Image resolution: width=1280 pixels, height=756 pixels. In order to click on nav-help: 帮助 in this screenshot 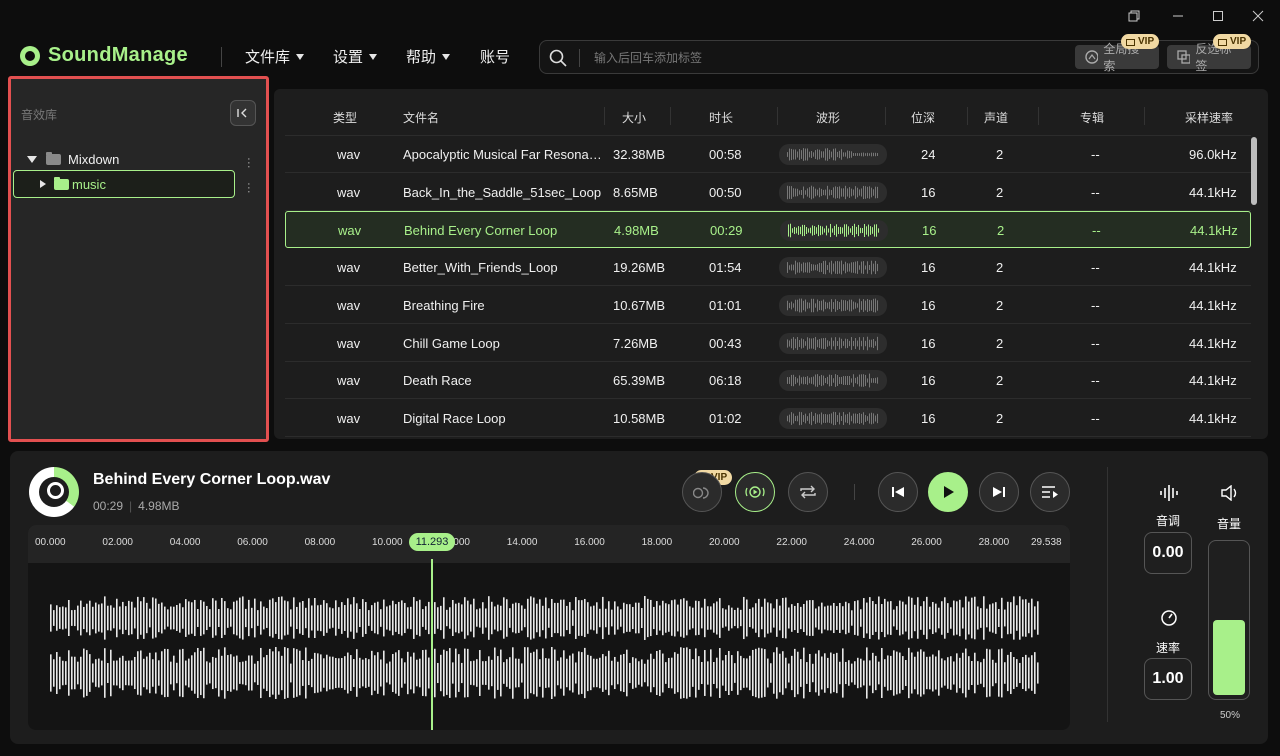, I will do `click(428, 56)`.